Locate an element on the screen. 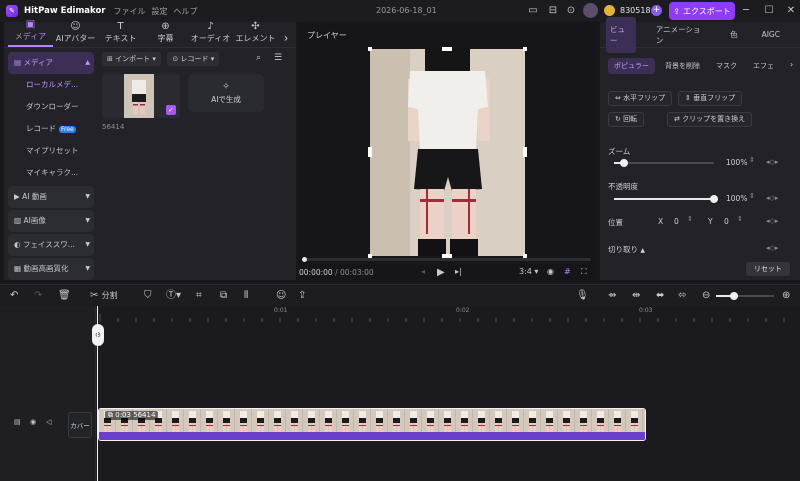  resize-handle-right is located at coordinates (525, 152).